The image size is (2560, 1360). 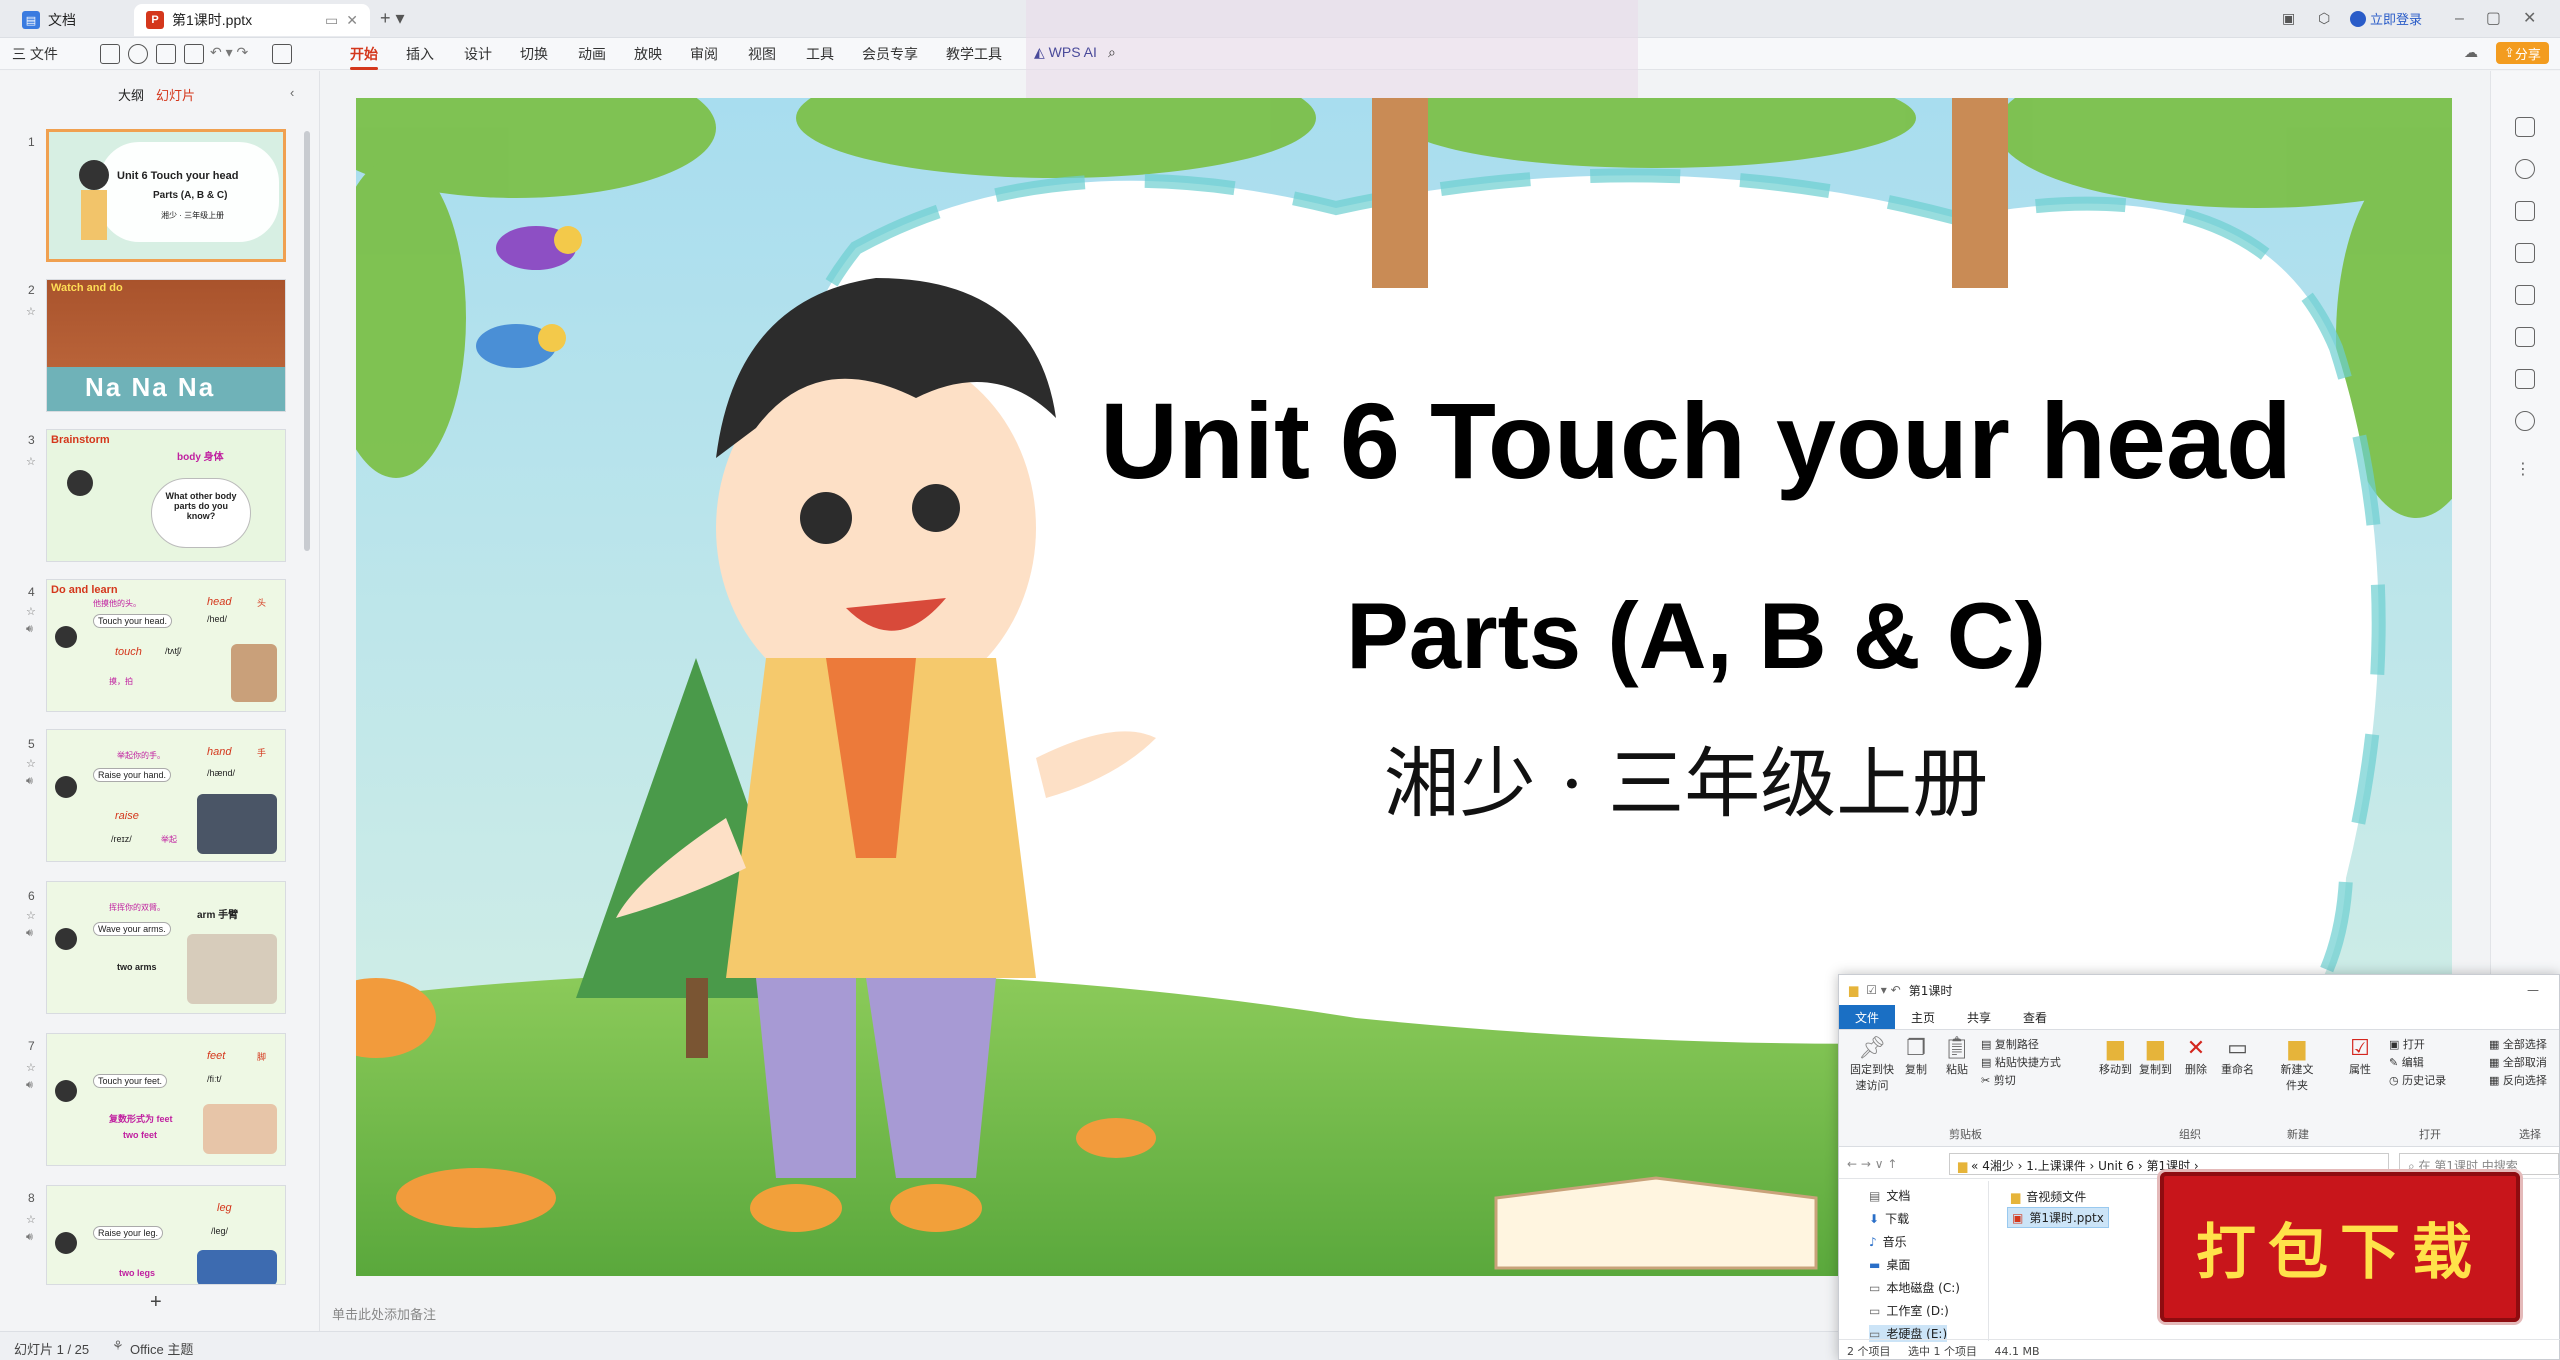 What do you see at coordinates (420, 54) in the screenshot?
I see `menu-insert: 插入` at bounding box center [420, 54].